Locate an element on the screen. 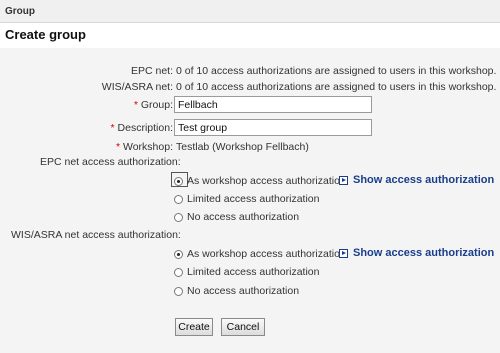  wis-show-authorization-link: Show access authorization is located at coordinates (416, 253).